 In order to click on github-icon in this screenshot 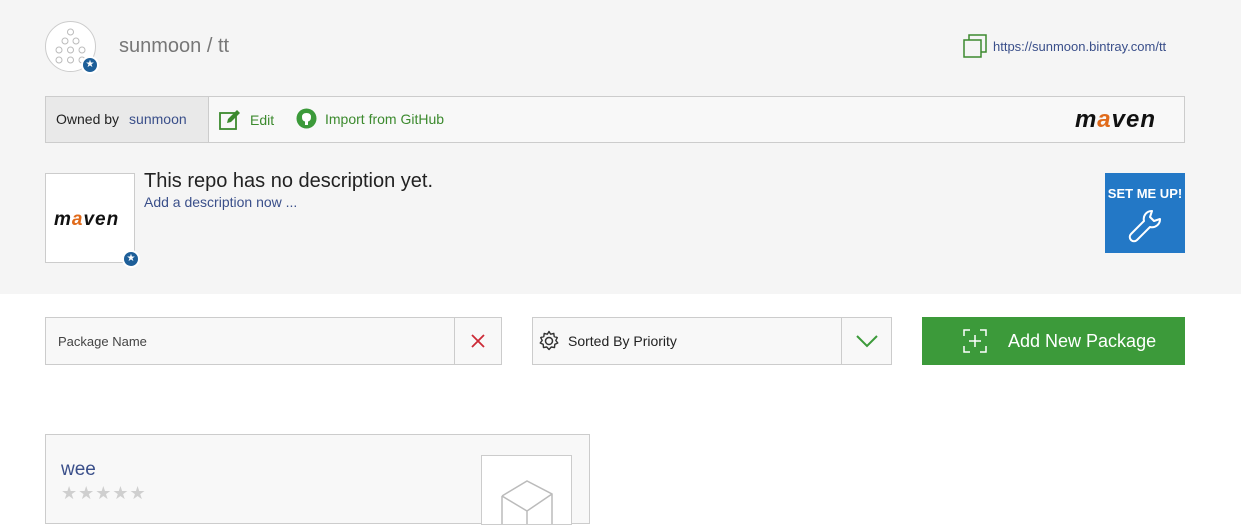, I will do `click(306, 118)`.